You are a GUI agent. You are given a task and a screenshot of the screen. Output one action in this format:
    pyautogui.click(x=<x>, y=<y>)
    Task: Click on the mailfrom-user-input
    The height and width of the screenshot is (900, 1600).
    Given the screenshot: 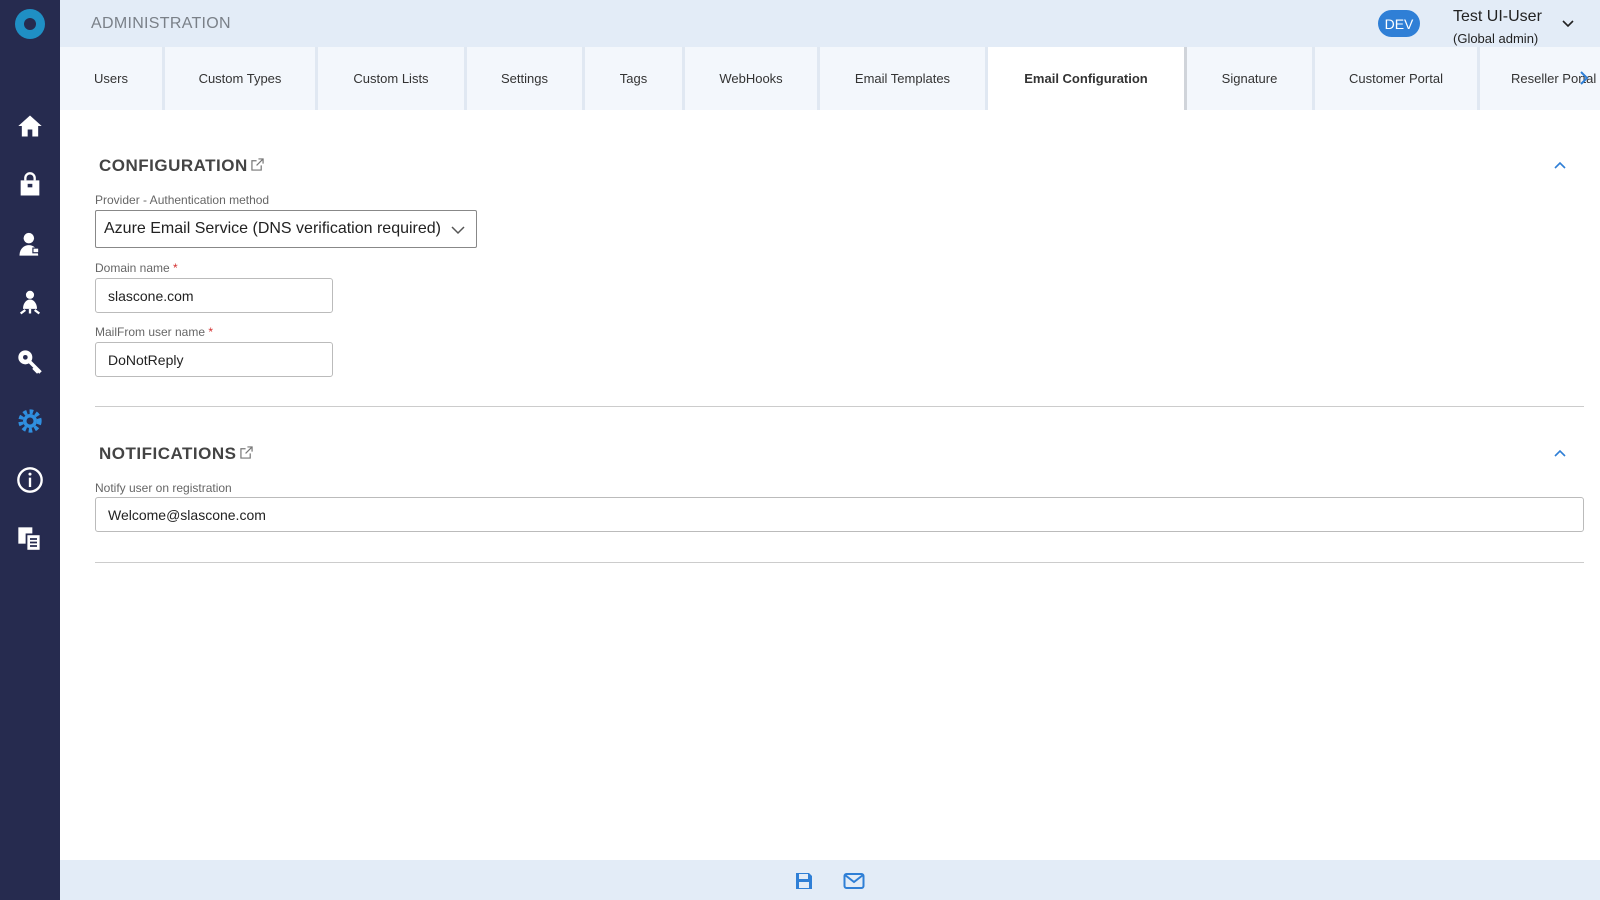 What is the action you would take?
    pyautogui.click(x=214, y=359)
    